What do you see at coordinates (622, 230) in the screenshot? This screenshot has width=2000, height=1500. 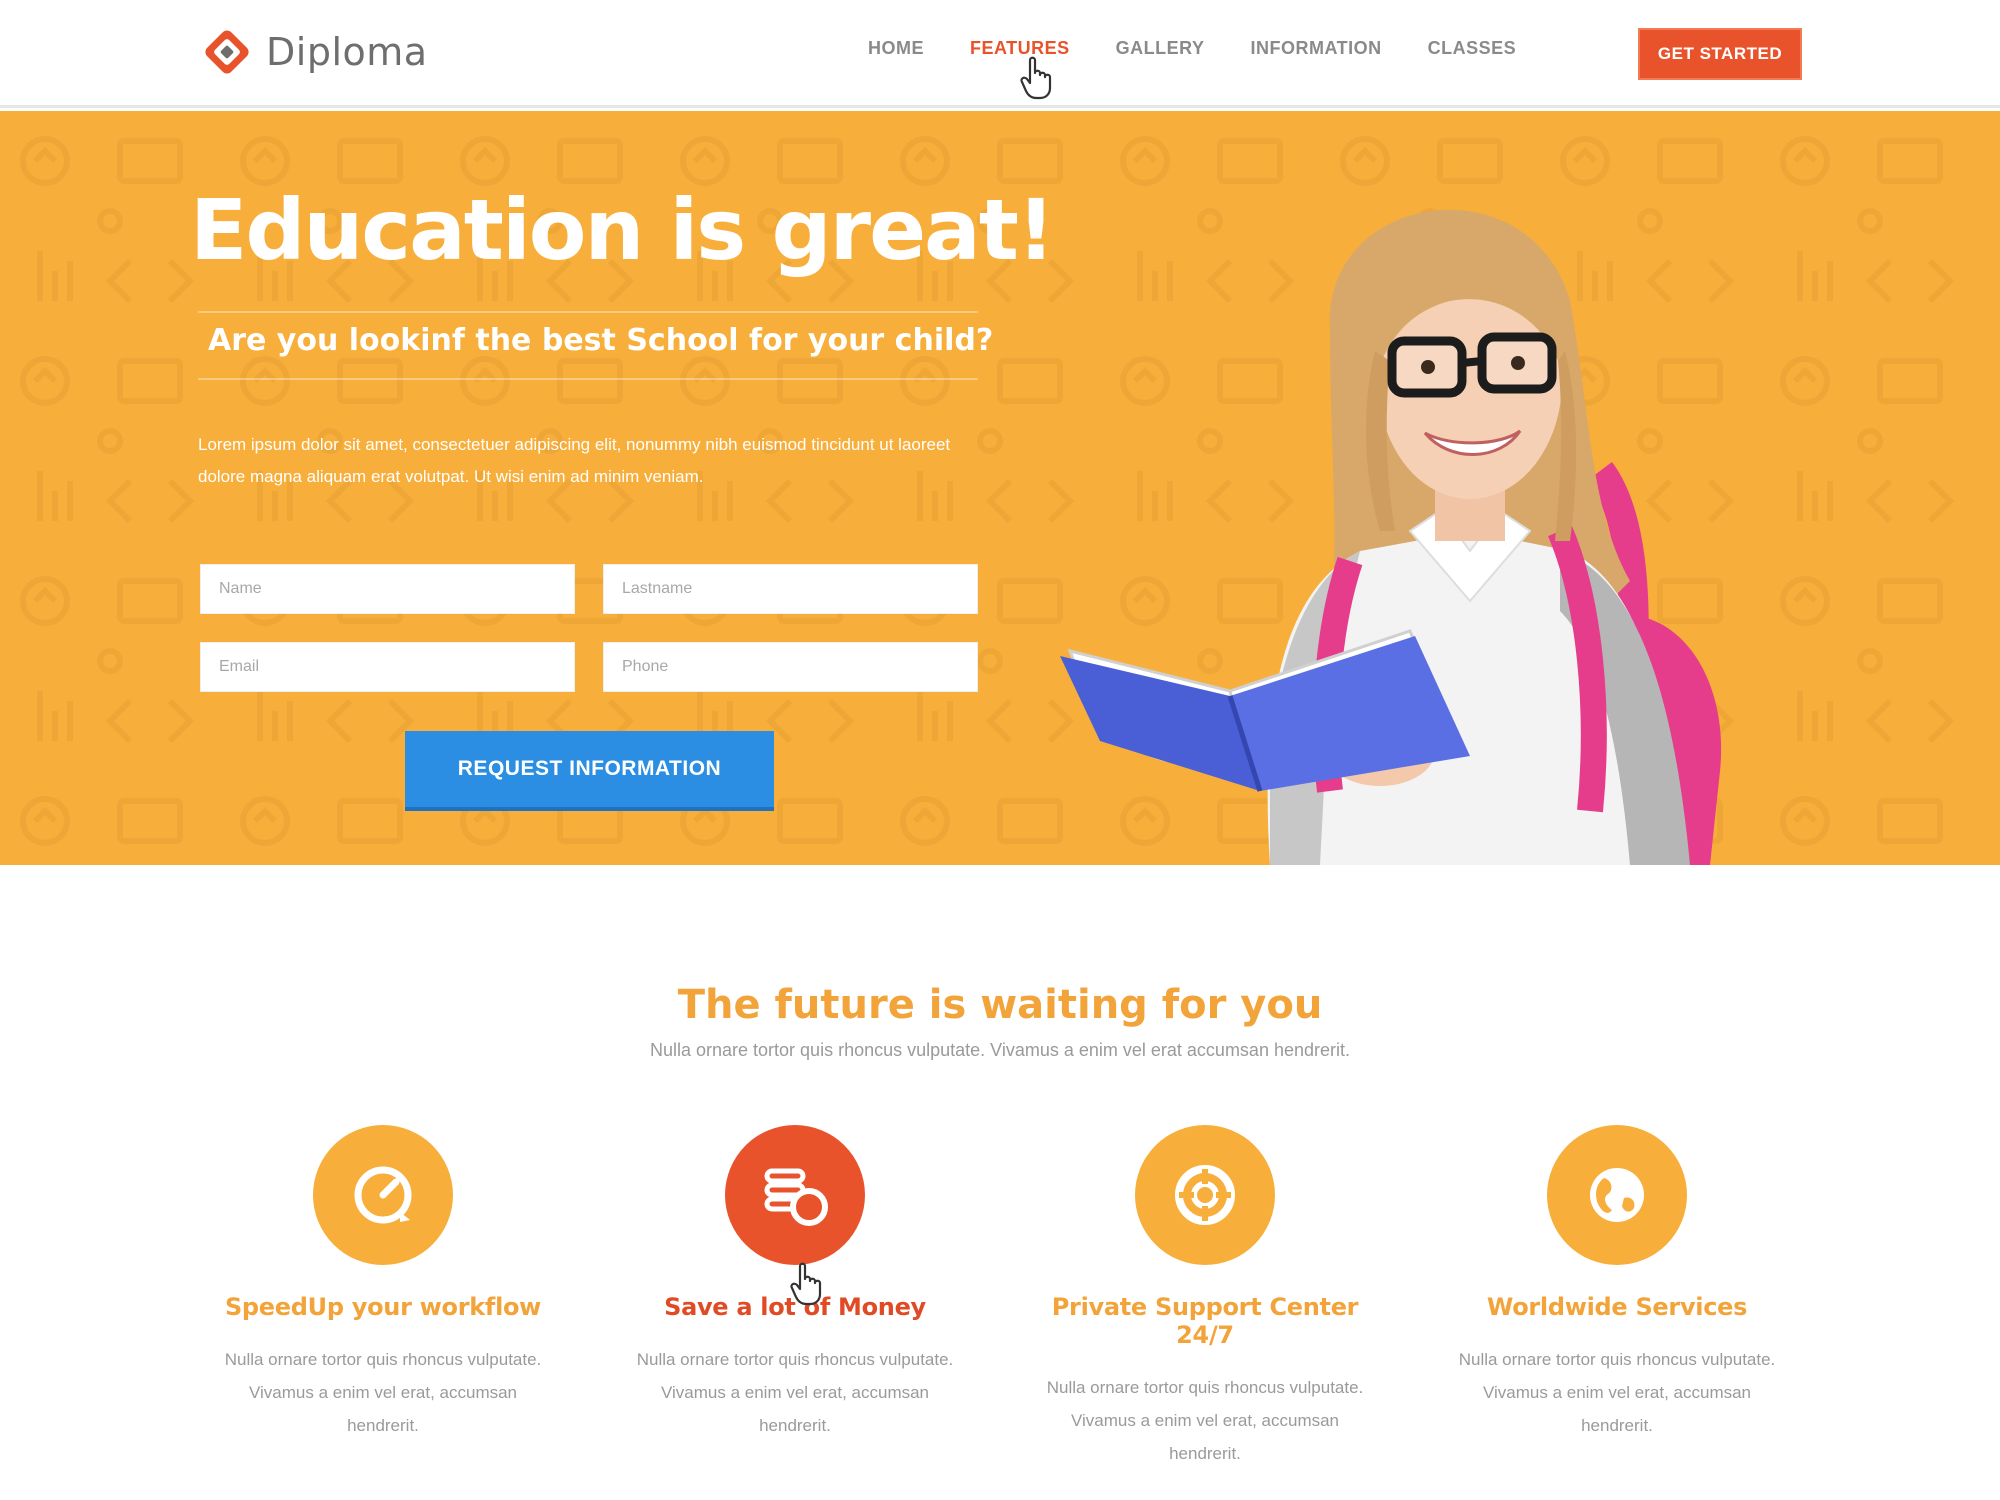 I see `hero-title: Education is great!` at bounding box center [622, 230].